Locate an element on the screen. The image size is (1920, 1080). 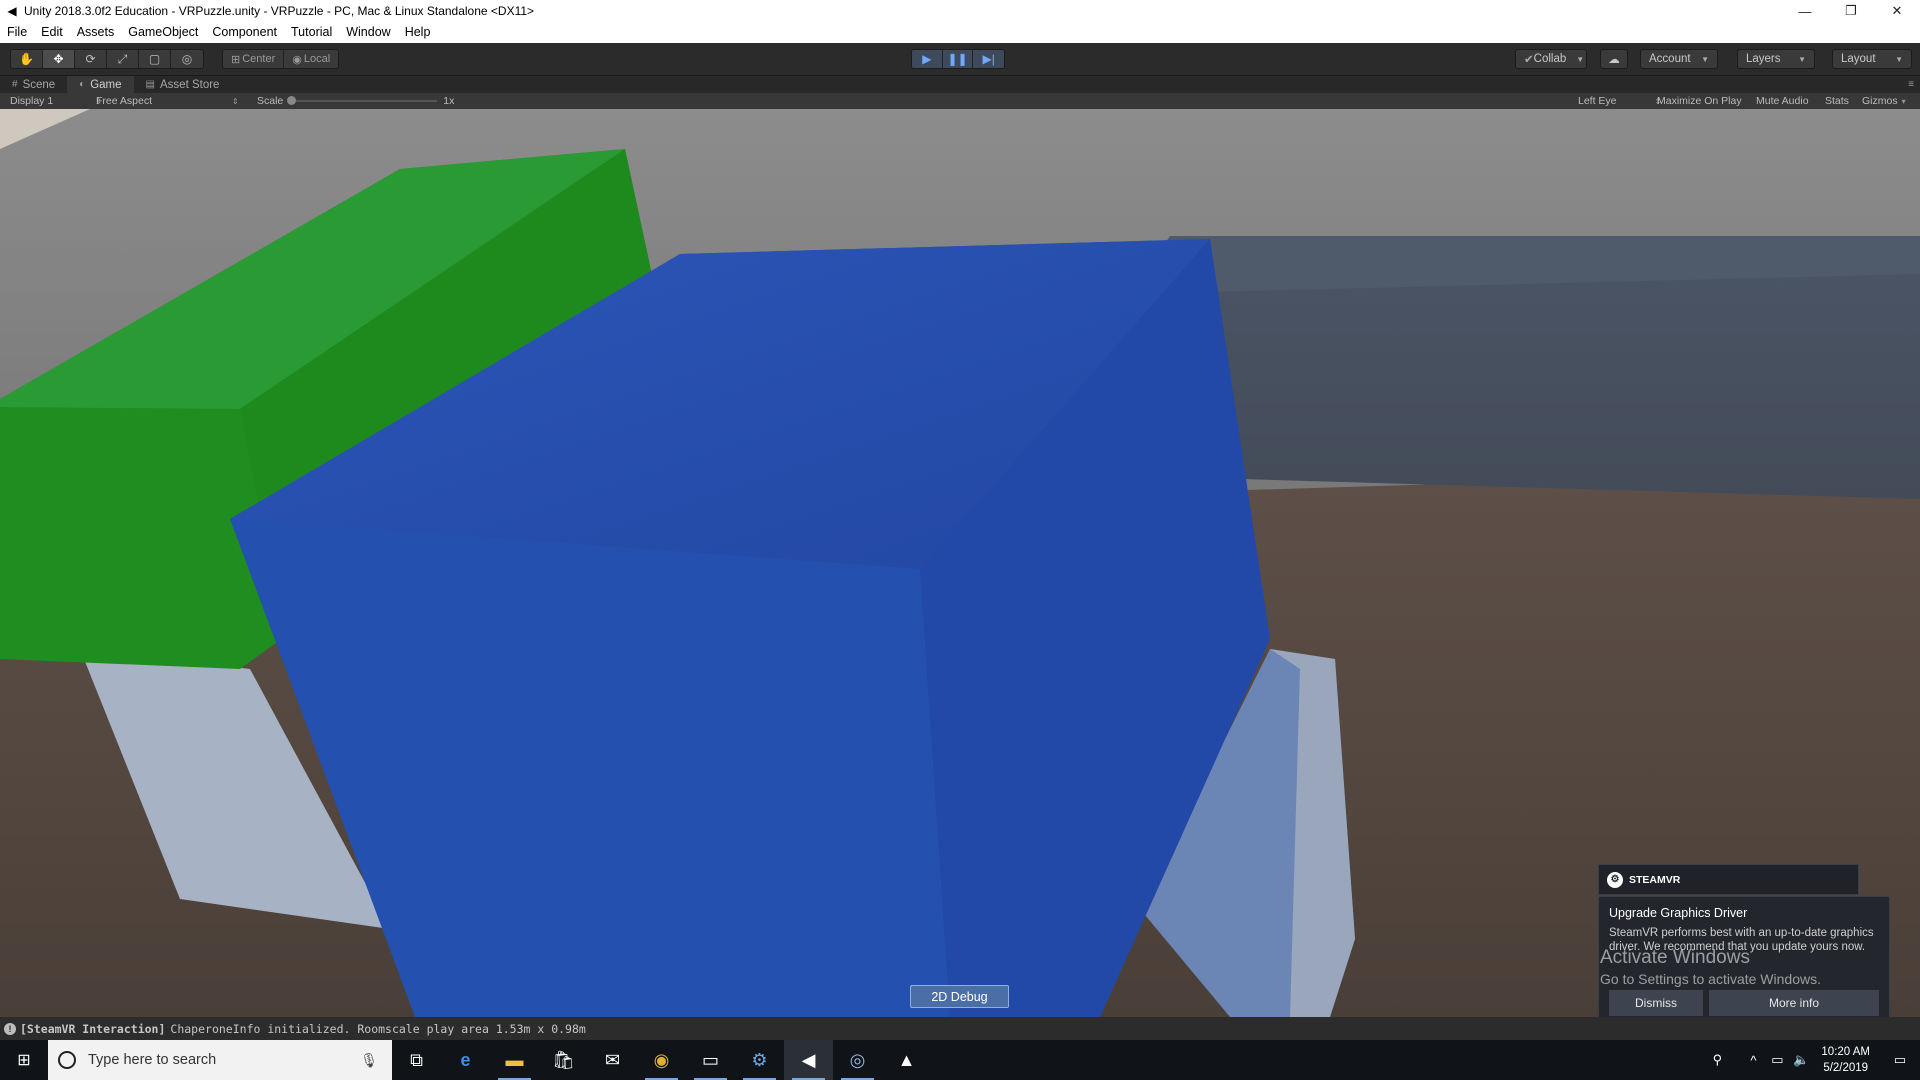
menu-edit: Edit is located at coordinates (52, 32).